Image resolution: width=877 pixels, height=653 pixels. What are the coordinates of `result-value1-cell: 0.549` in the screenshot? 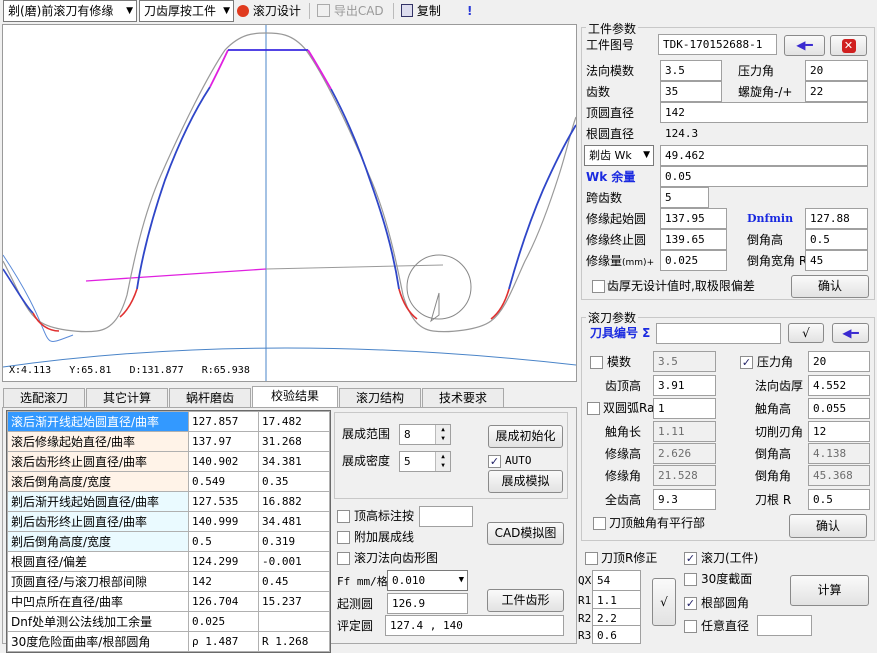 It's located at (223, 481).